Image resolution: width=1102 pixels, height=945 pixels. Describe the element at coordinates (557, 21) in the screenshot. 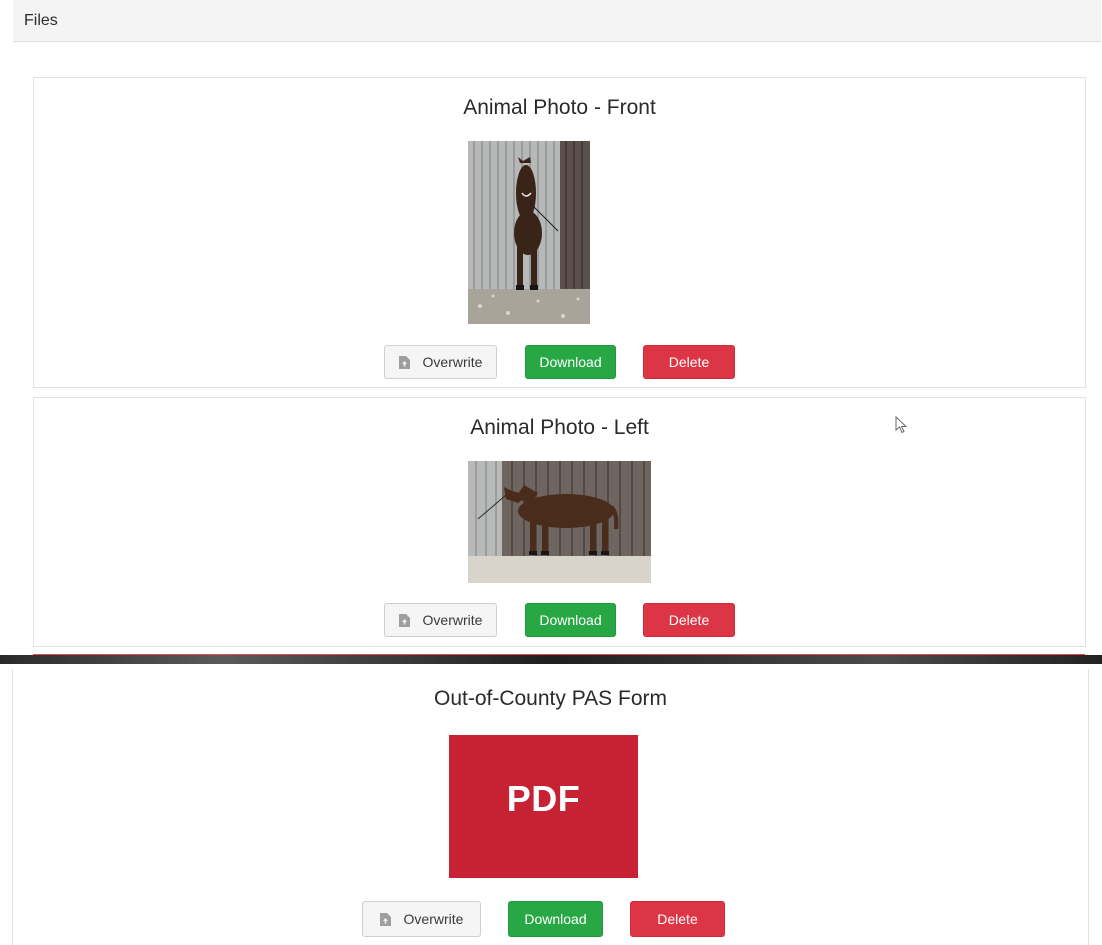

I see `files-header: Files` at that location.